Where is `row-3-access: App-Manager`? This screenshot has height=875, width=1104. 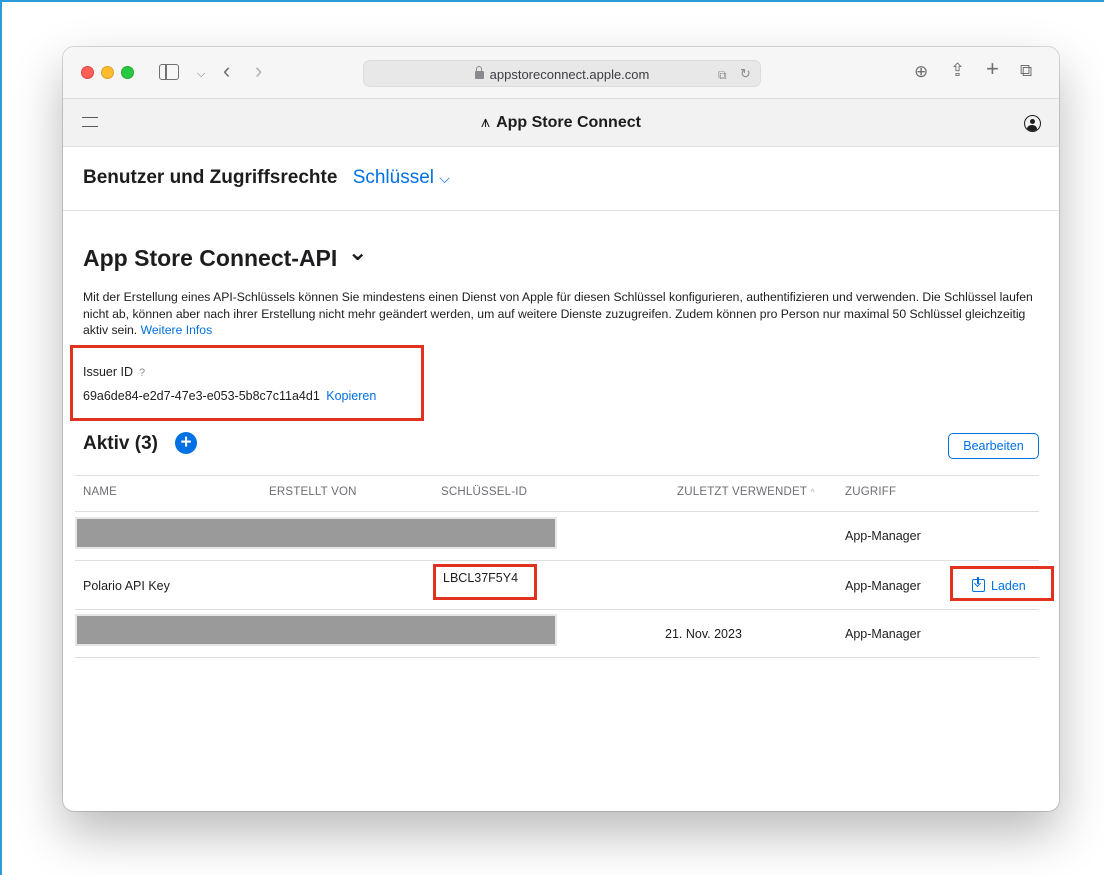
row-3-access: App-Manager is located at coordinates (883, 634).